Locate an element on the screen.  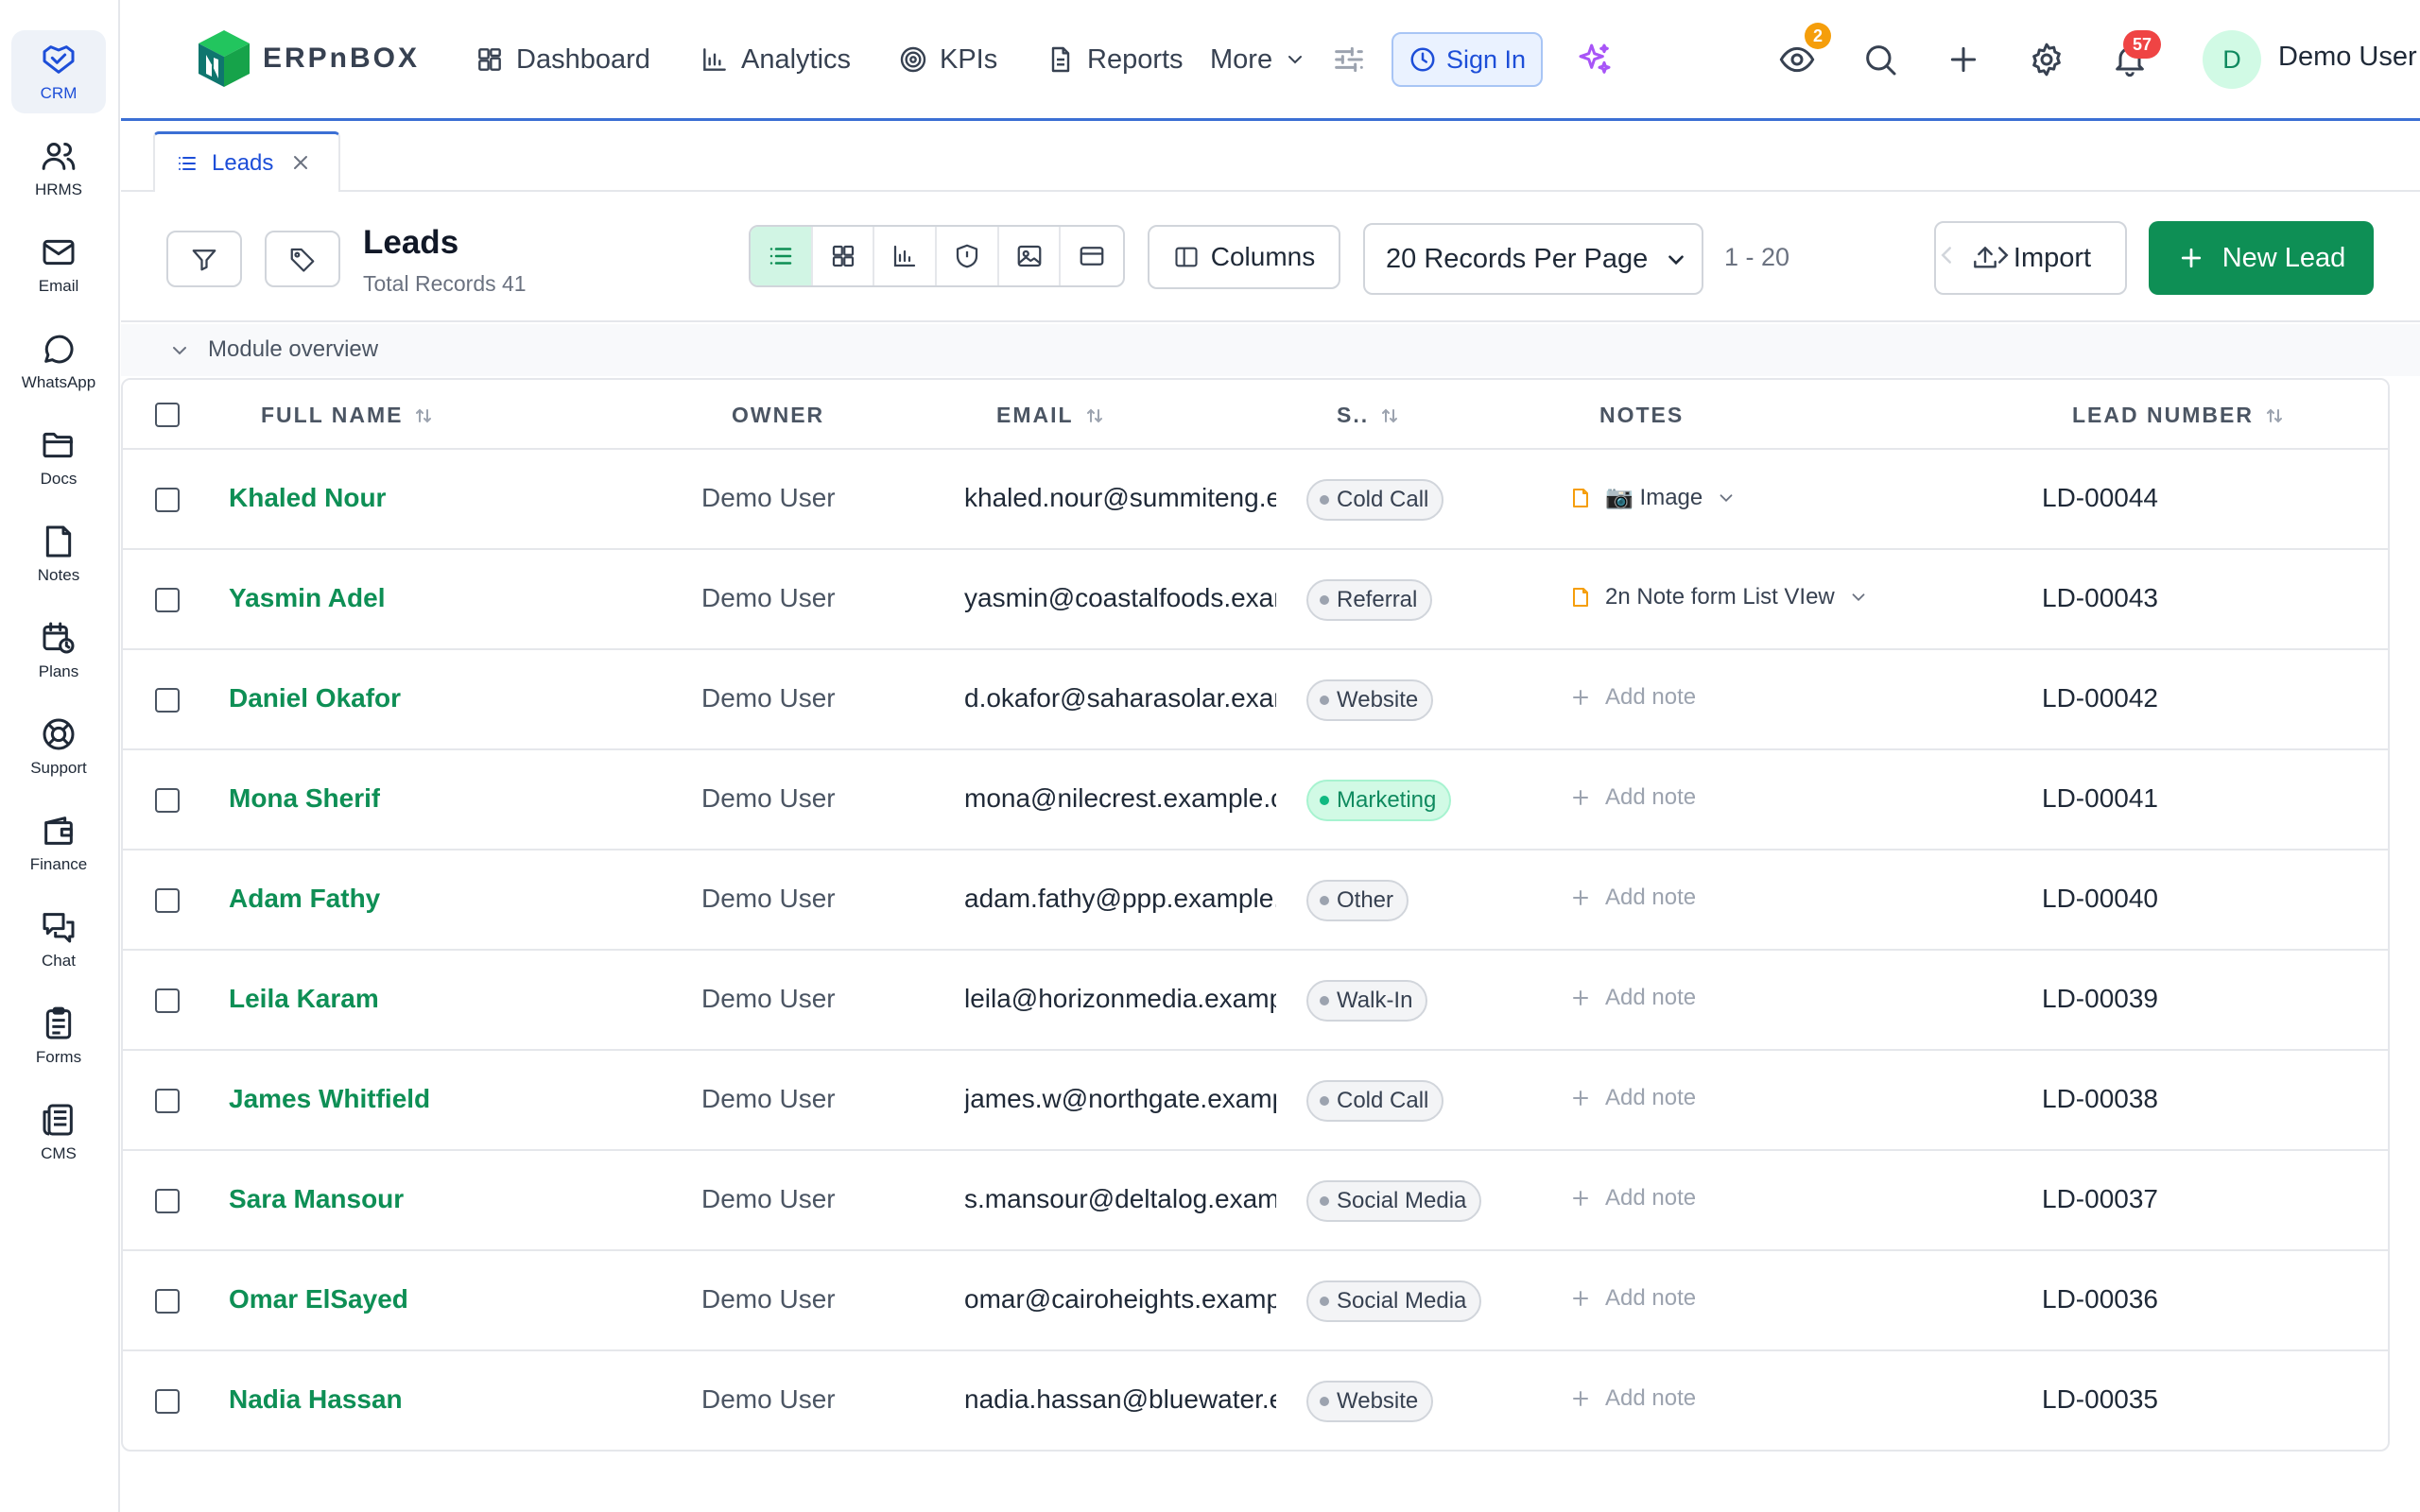
sign-in-label: Sign In is located at coordinates (1486, 59).